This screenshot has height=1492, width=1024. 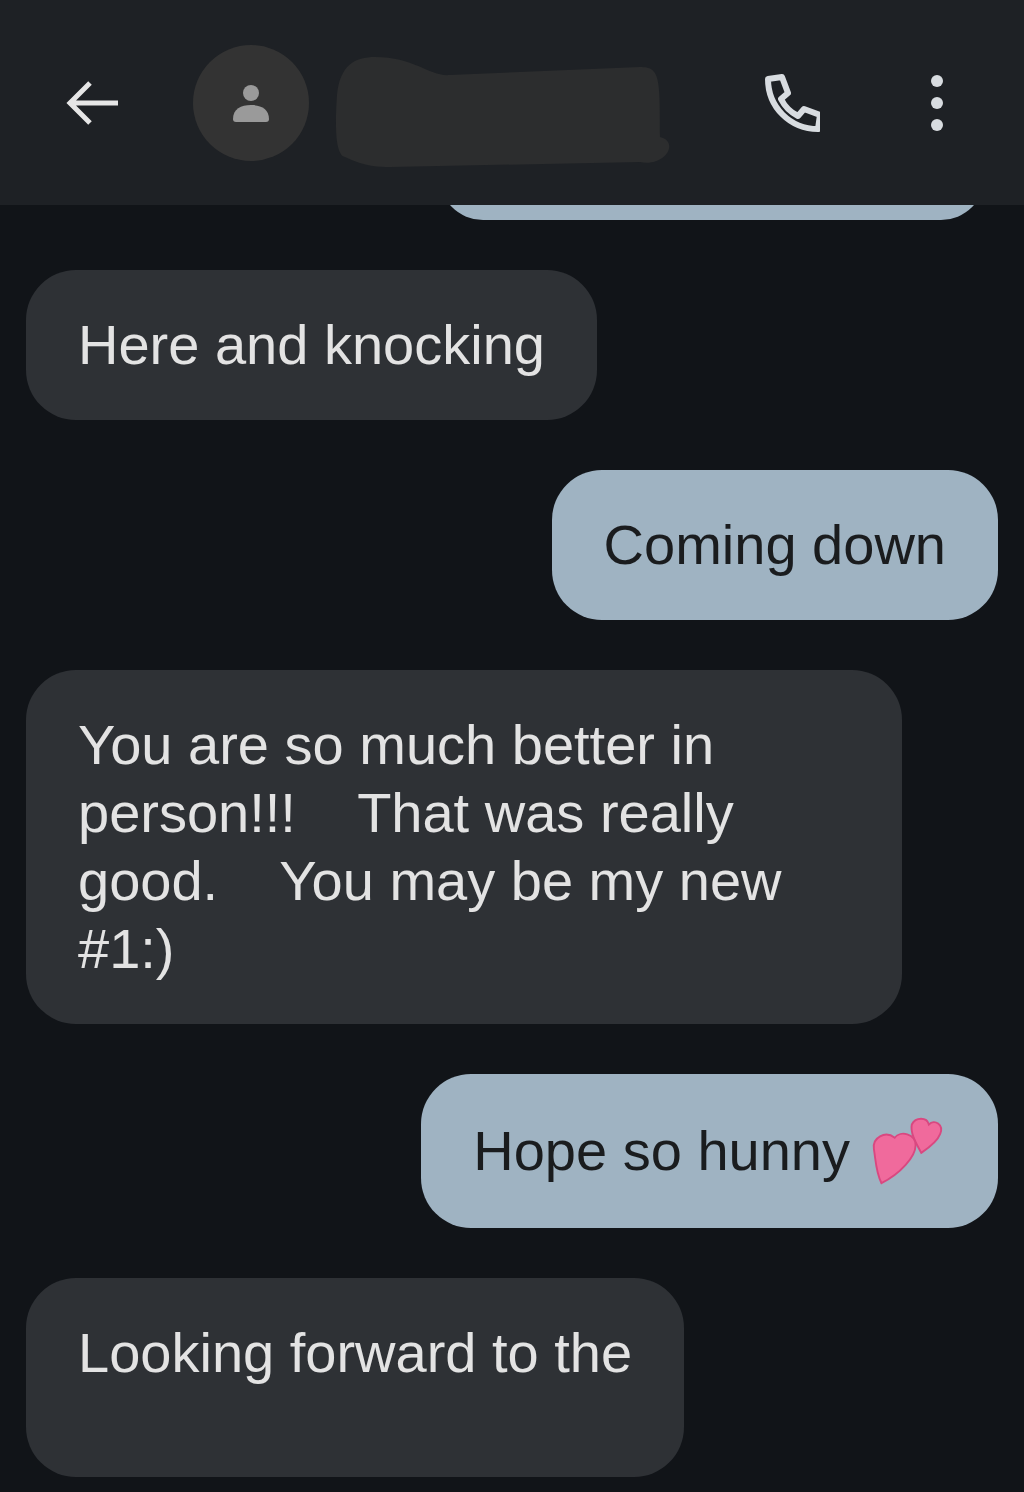 What do you see at coordinates (937, 102) in the screenshot?
I see `more-icon` at bounding box center [937, 102].